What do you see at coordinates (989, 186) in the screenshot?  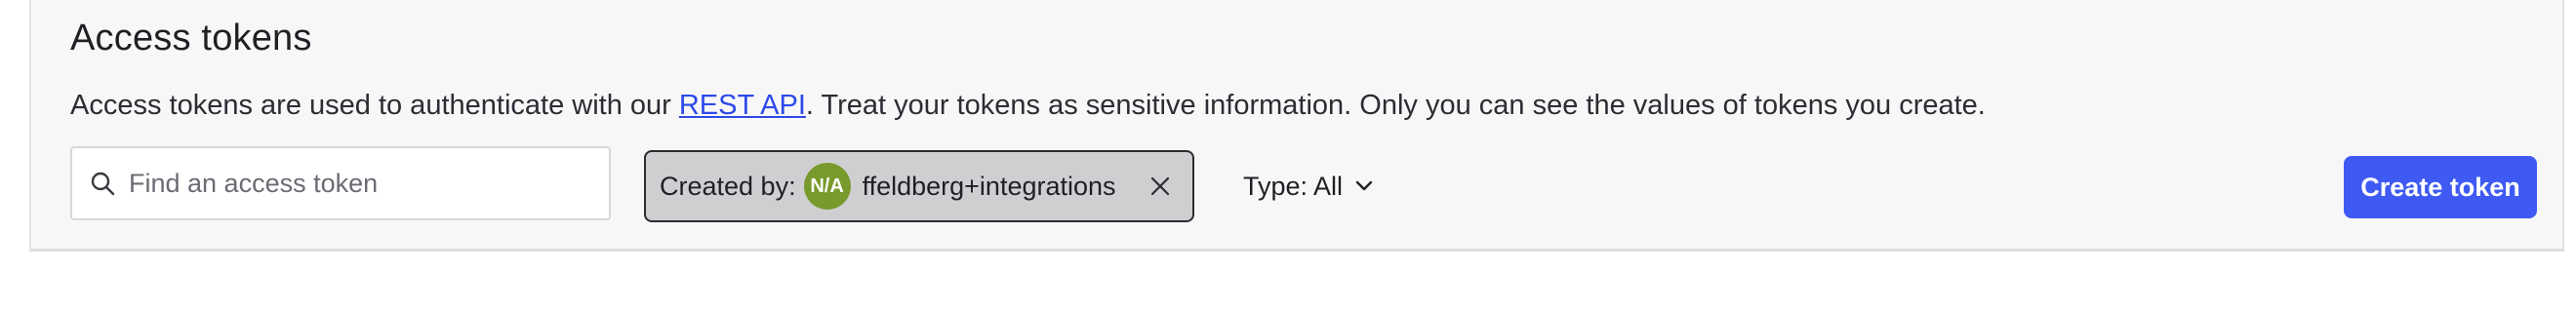 I see `created-by-value: ffeldberg+integrations` at bounding box center [989, 186].